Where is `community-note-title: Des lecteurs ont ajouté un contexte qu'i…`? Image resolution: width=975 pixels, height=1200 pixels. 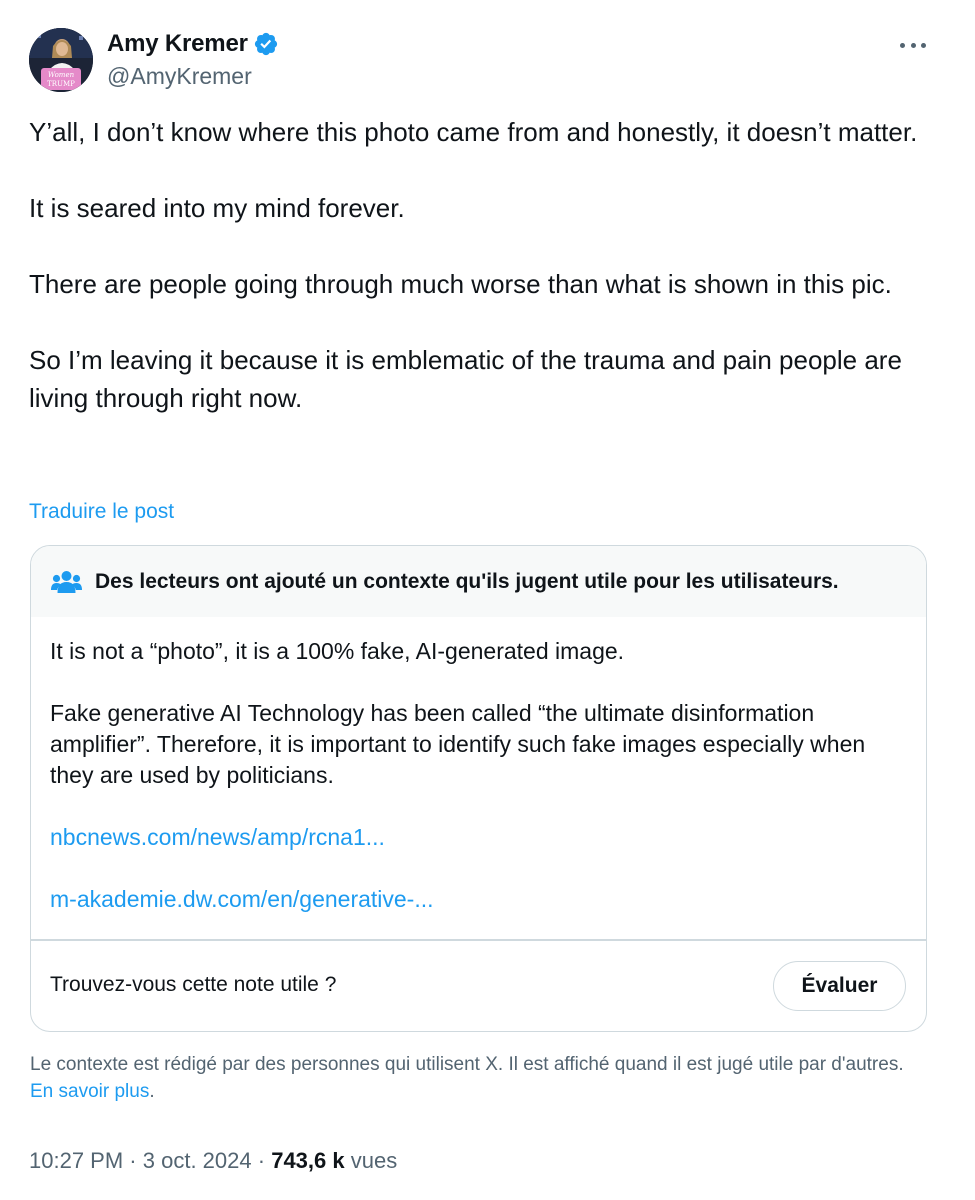 community-note-title: Des lecteurs ont ajouté un contexte qu'i… is located at coordinates (467, 581).